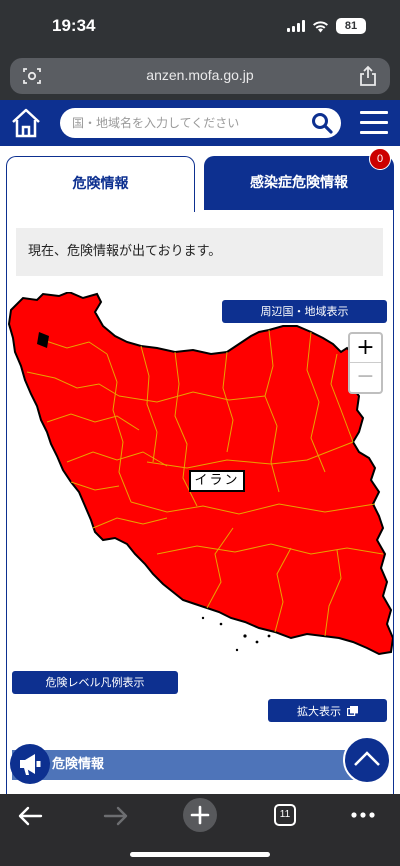 The height and width of the screenshot is (866, 400). I want to click on enlarge-map-button: 拡大表示, so click(327, 710).